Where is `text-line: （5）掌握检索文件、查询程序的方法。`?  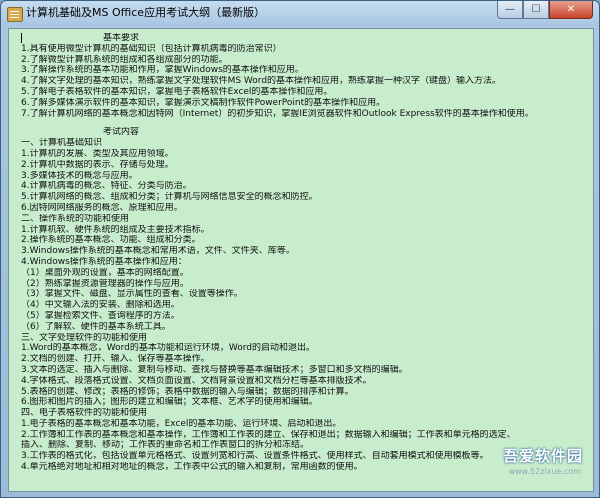 text-line: （5）掌握检索文件、查询程序的方法。 is located at coordinates (100, 315).